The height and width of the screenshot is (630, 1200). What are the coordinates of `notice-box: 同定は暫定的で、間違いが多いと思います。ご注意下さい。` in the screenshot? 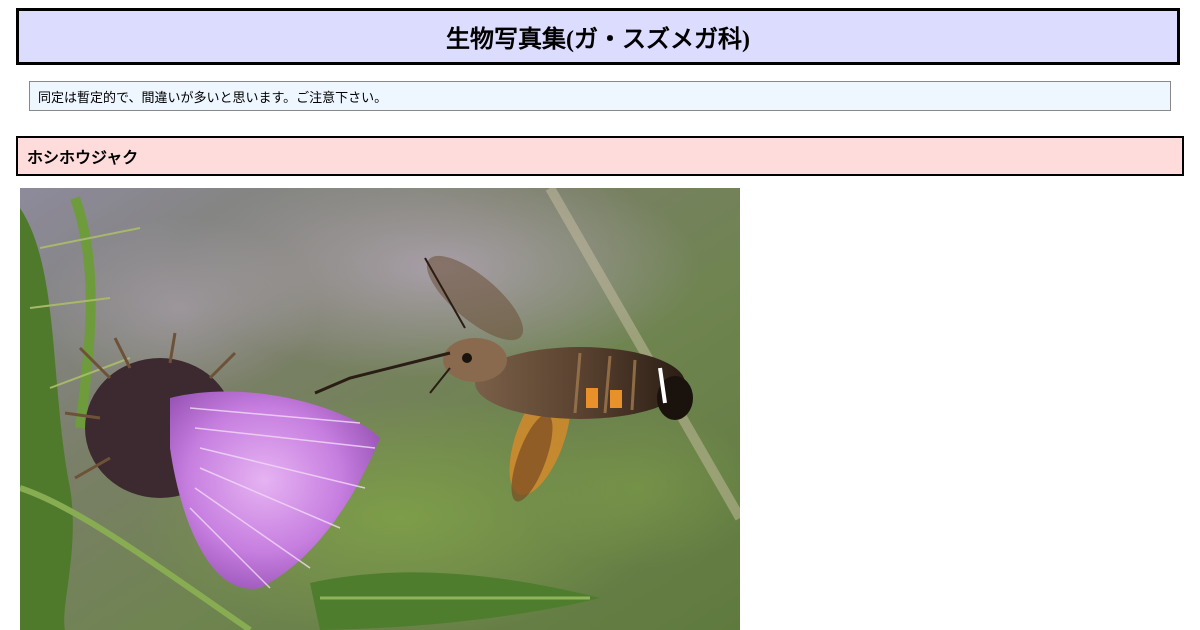 It's located at (600, 96).